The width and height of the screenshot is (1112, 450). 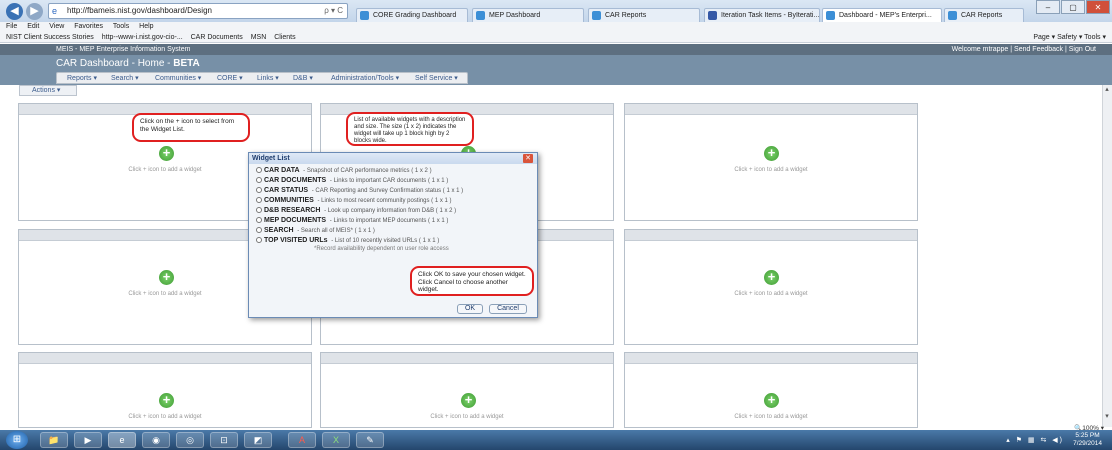 What do you see at coordinates (190, 440) in the screenshot?
I see `firefox-icon: ◎` at bounding box center [190, 440].